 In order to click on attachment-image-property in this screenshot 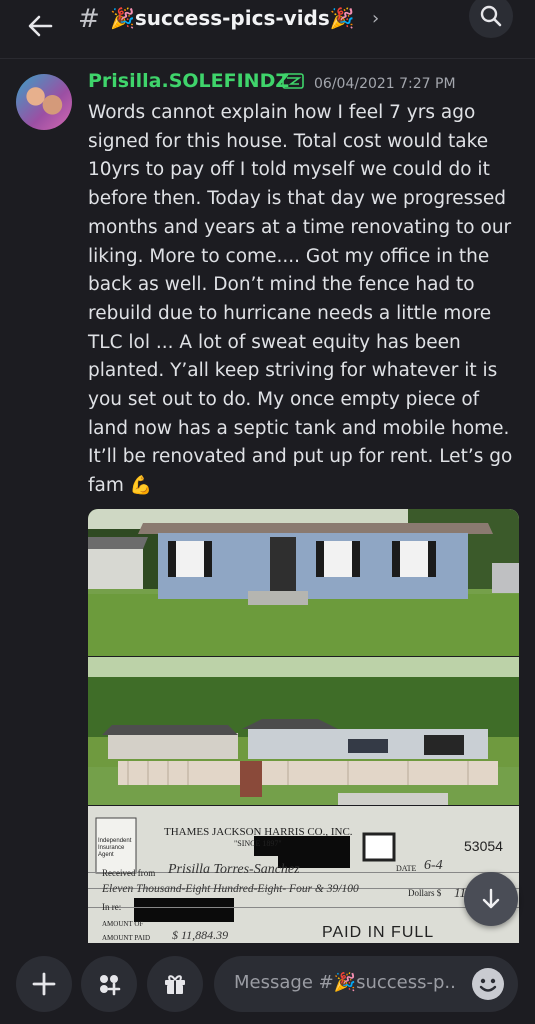, I will do `click(303, 731)`.